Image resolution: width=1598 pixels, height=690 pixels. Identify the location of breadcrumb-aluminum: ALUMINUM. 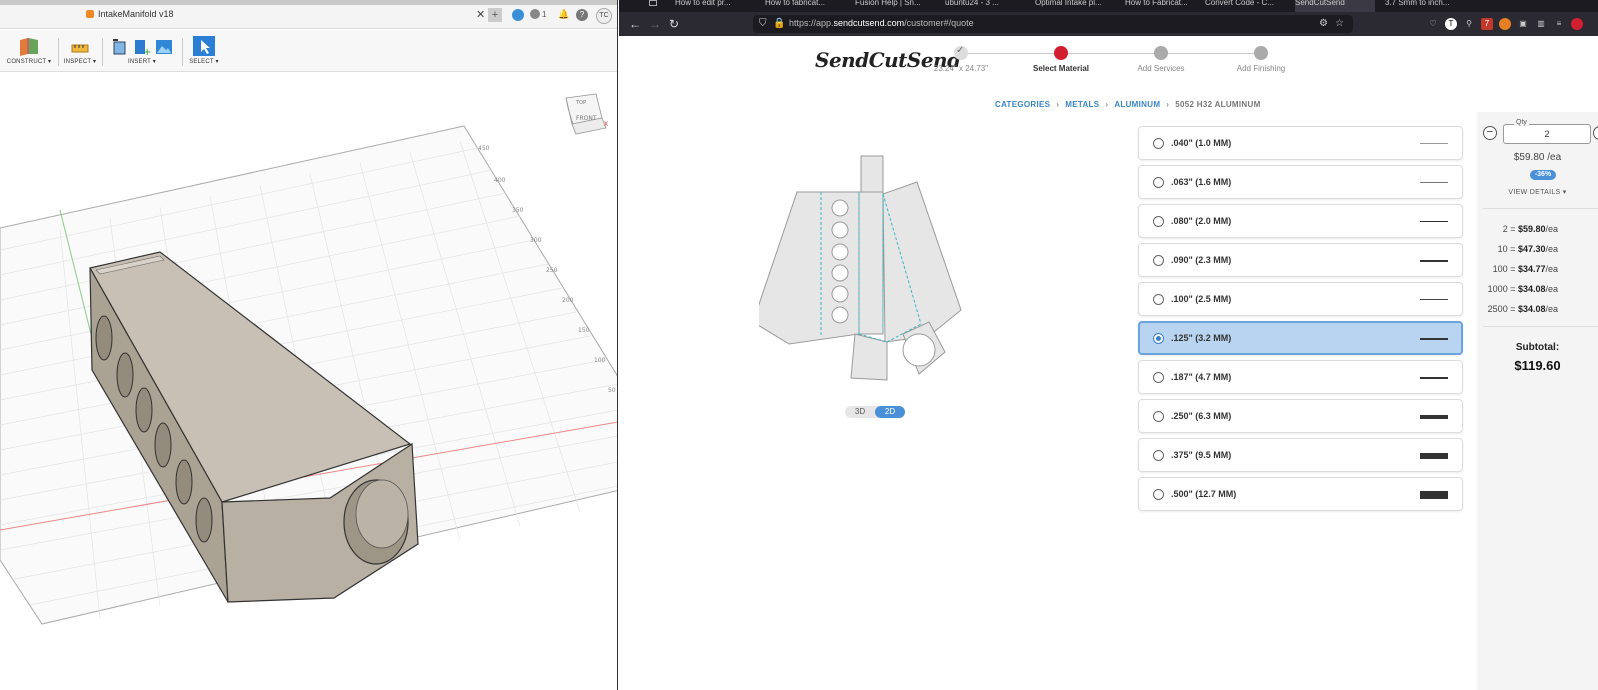
(1137, 104).